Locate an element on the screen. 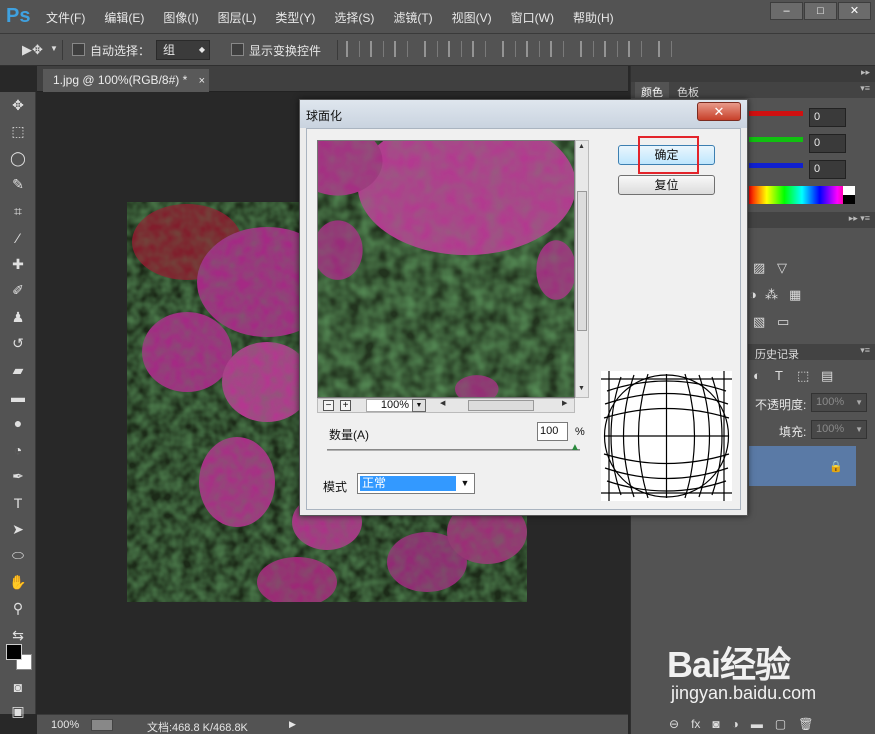  blue-value: 0 is located at coordinates (827, 169).